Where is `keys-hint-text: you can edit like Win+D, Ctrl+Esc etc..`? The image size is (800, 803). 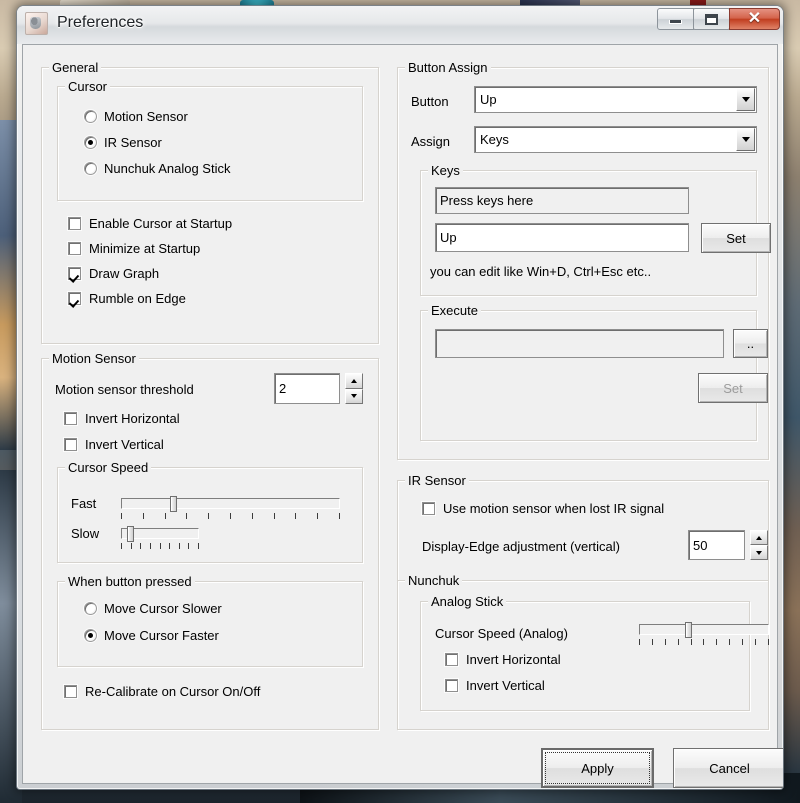 keys-hint-text: you can edit like Win+D, Ctrl+Esc etc.. is located at coordinates (541, 271).